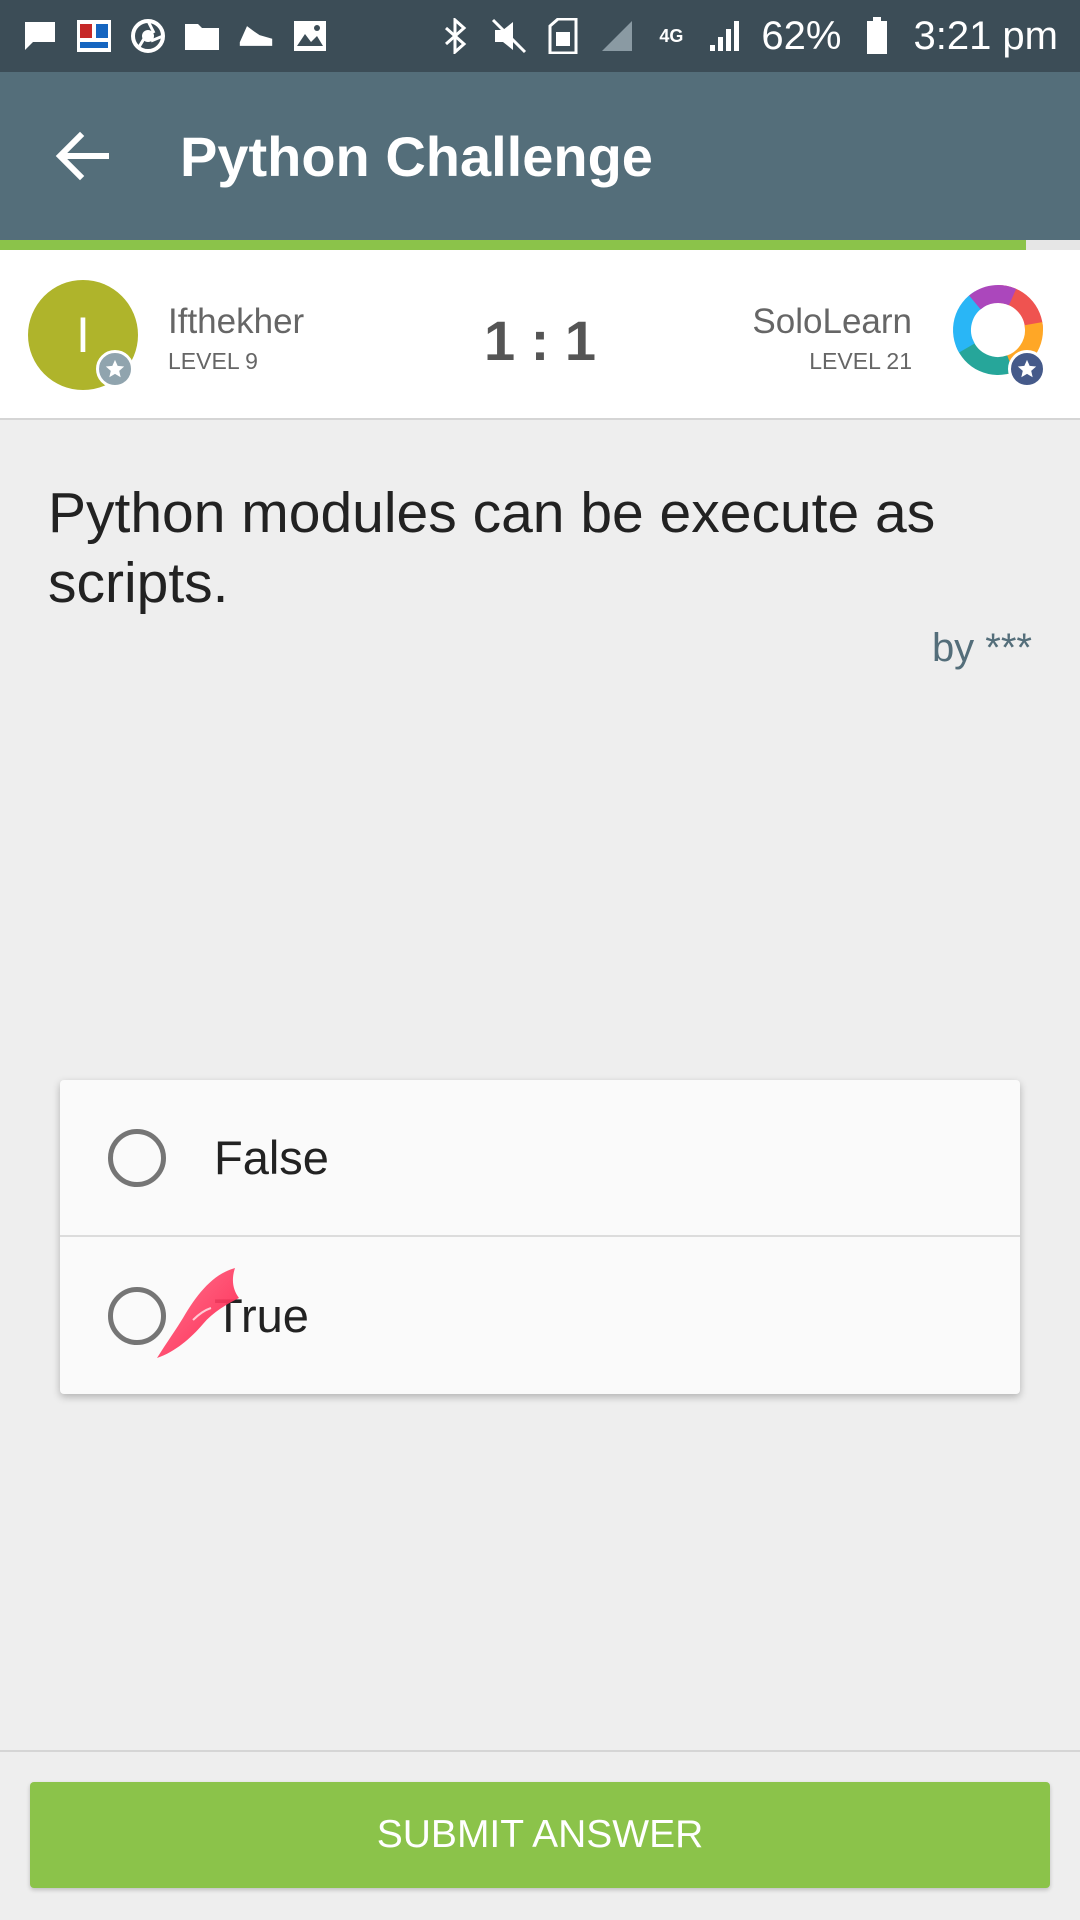  Describe the element at coordinates (981, 648) in the screenshot. I see `question-author: by ***` at that location.